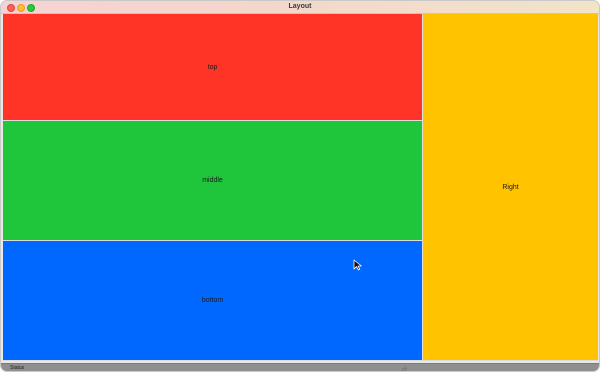  I want to click on window-title: Layout, so click(300, 6).